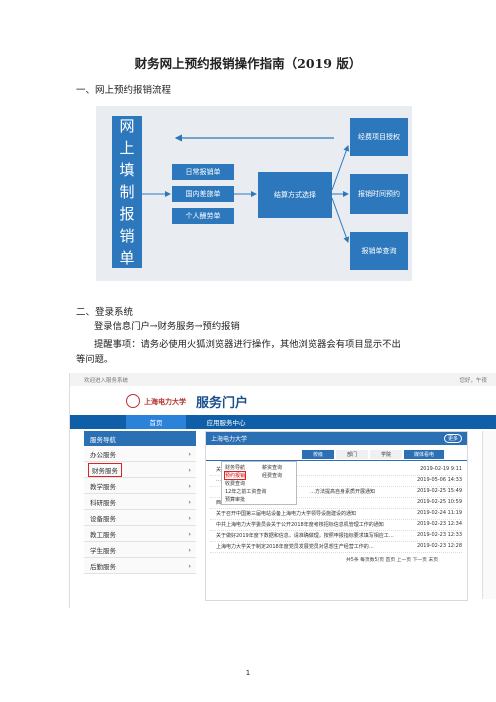  What do you see at coordinates (103, 502) in the screenshot?
I see `side-item-label: 科研服务` at bounding box center [103, 502].